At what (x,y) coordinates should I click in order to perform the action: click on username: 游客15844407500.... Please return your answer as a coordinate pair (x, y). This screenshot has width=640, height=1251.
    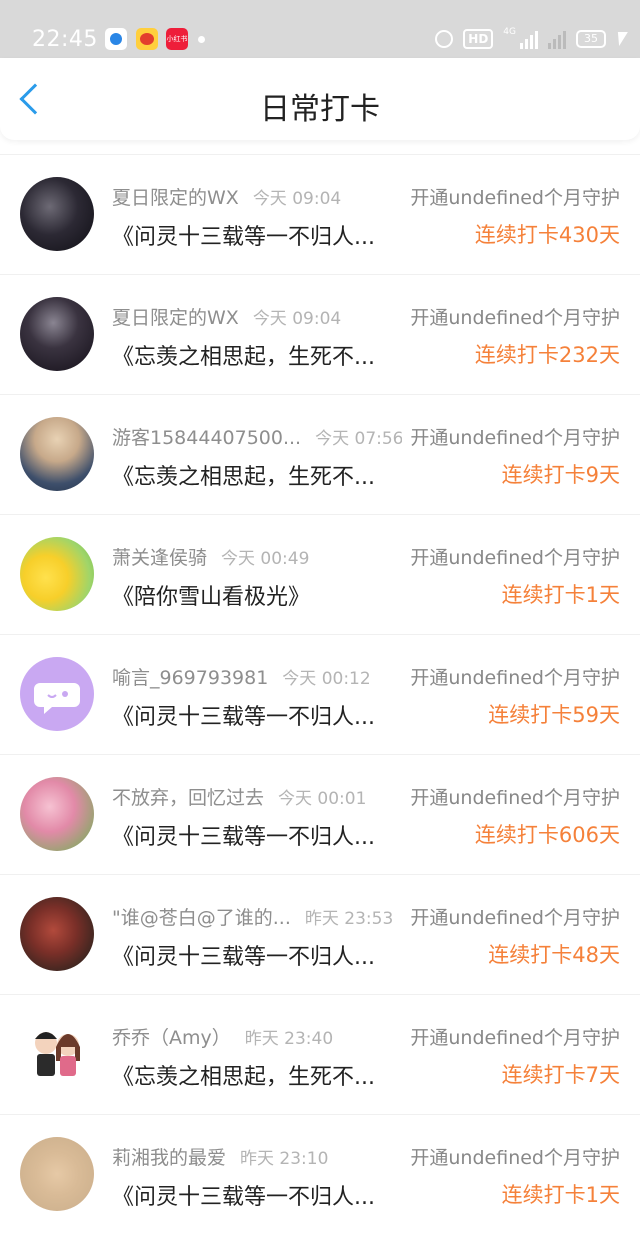
    Looking at the image, I should click on (206, 438).